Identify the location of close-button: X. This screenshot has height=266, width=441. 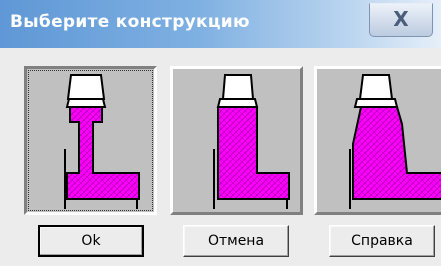
(401, 20).